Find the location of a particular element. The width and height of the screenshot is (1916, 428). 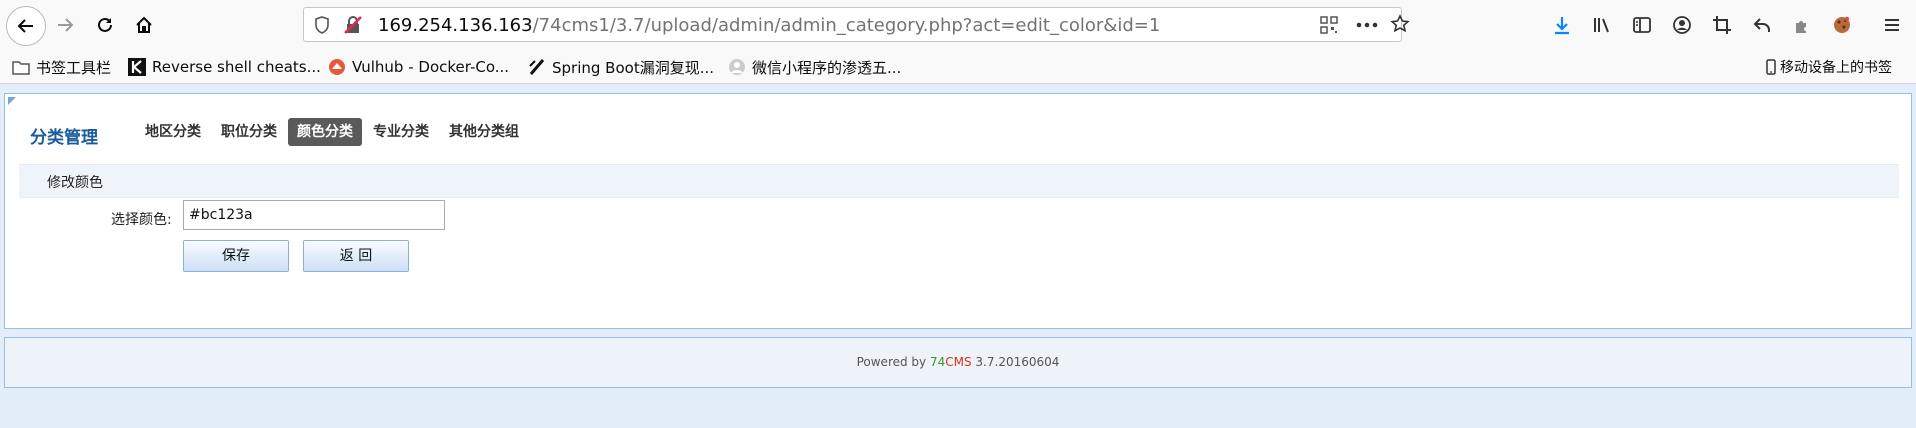

bookmark-label: 移动设备上的书签 is located at coordinates (1836, 68).